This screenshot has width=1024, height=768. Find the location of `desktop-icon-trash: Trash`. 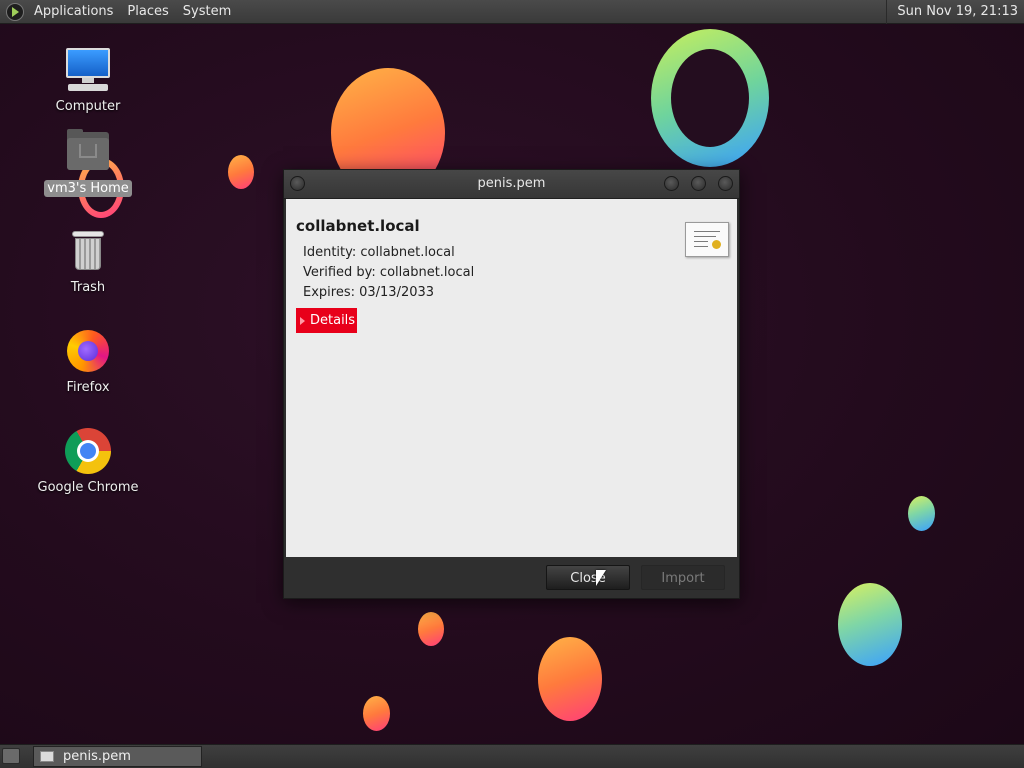

desktop-icon-trash: Trash is located at coordinates (88, 261).